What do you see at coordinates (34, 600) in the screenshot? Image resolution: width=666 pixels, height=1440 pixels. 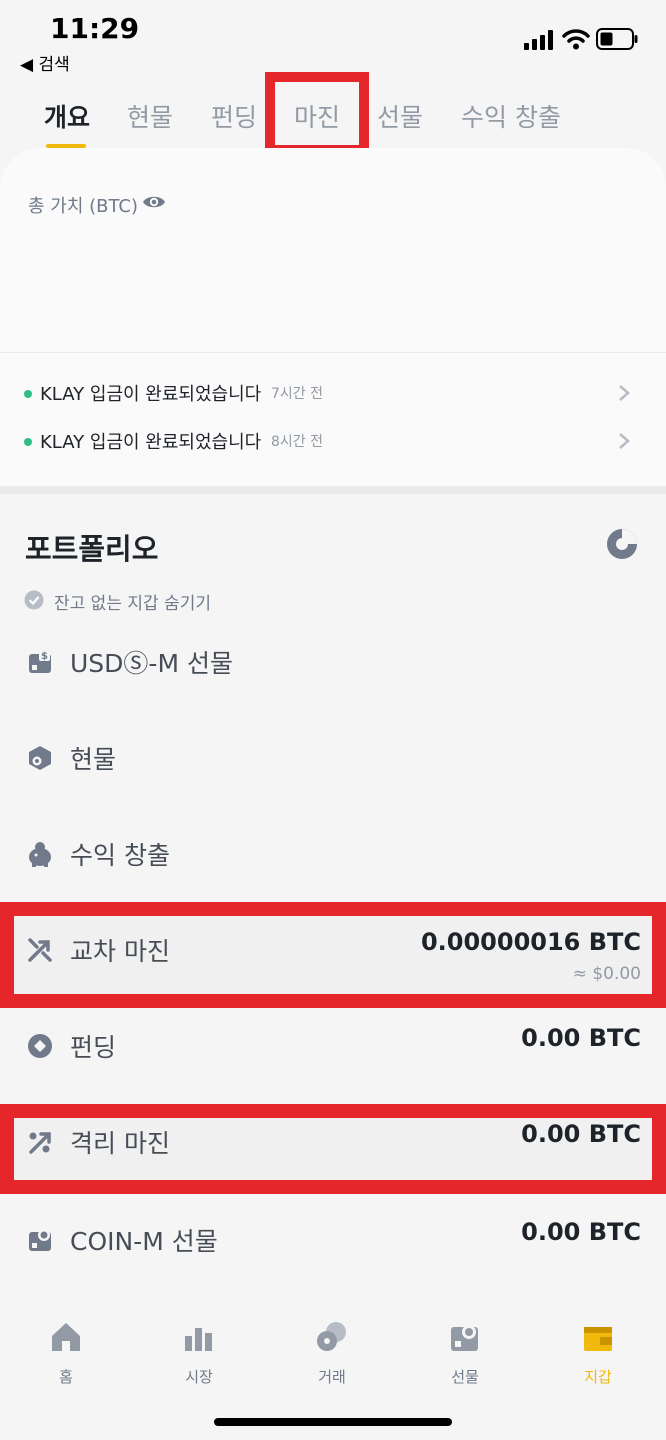 I see `check-circle-icon` at bounding box center [34, 600].